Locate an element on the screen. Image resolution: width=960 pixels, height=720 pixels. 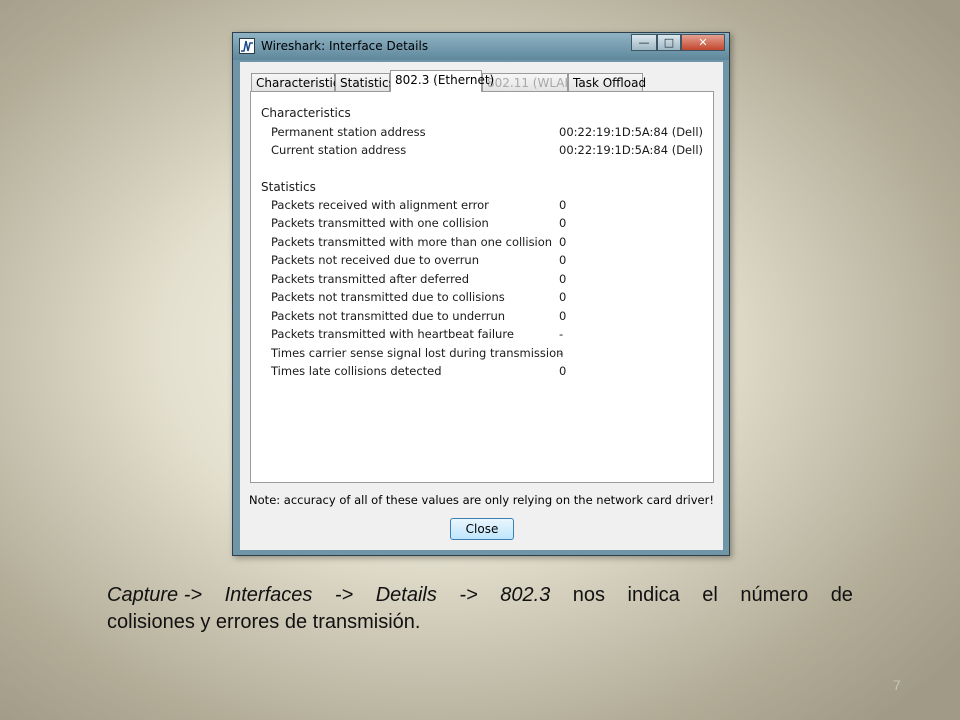
row-label: Current station address is located at coordinates (339, 150).